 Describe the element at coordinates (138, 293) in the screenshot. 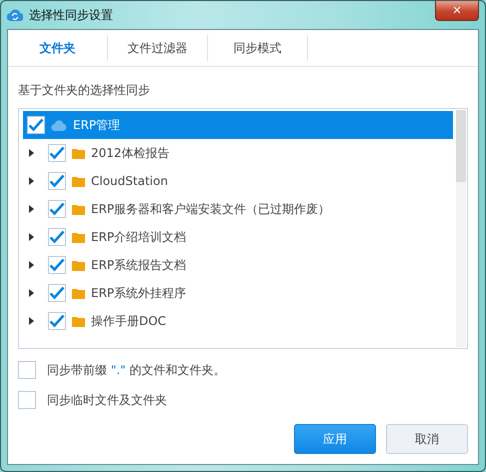

I see `folder-name: ERP系统外挂程序` at that location.